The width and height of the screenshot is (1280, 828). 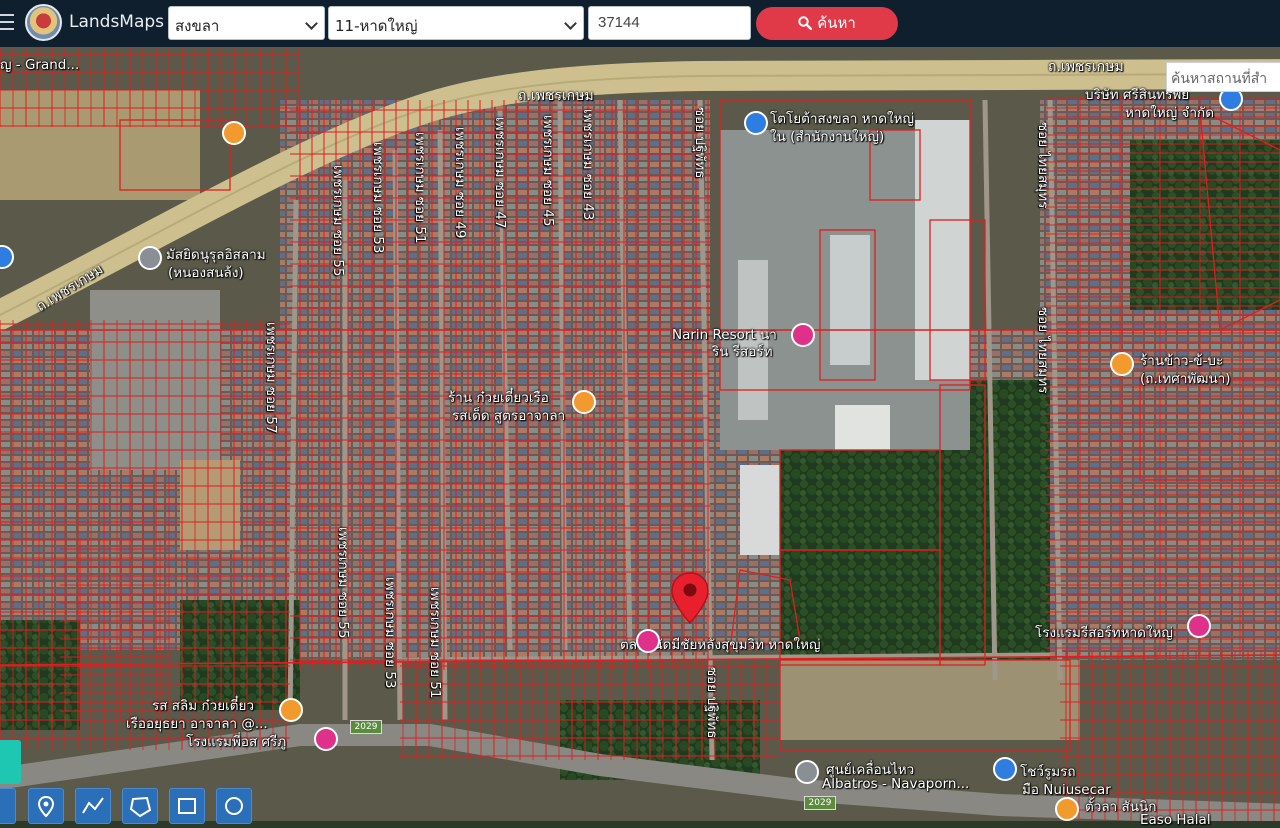 What do you see at coordinates (836, 23) in the screenshot?
I see `search-button-label: ค้นหา` at bounding box center [836, 23].